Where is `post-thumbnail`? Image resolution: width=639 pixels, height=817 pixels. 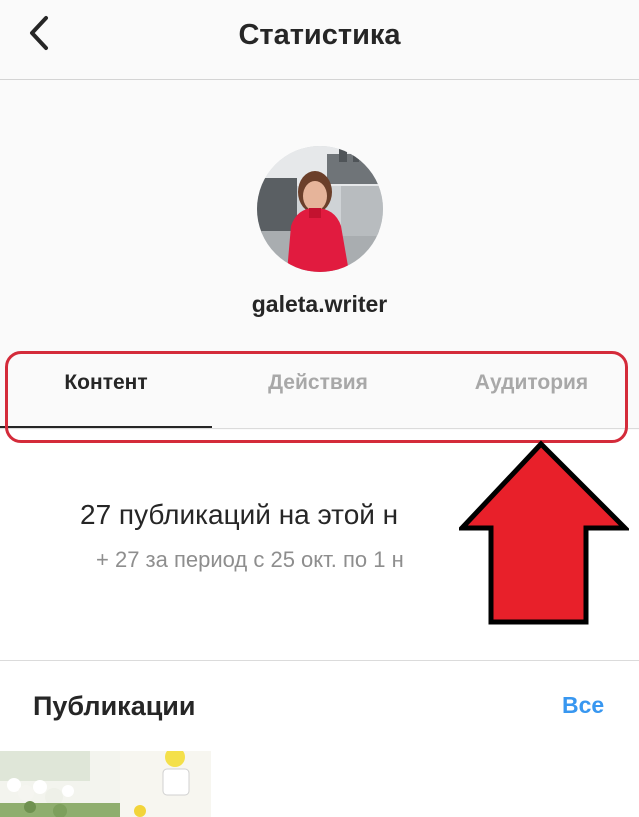 post-thumbnail is located at coordinates (105, 784).